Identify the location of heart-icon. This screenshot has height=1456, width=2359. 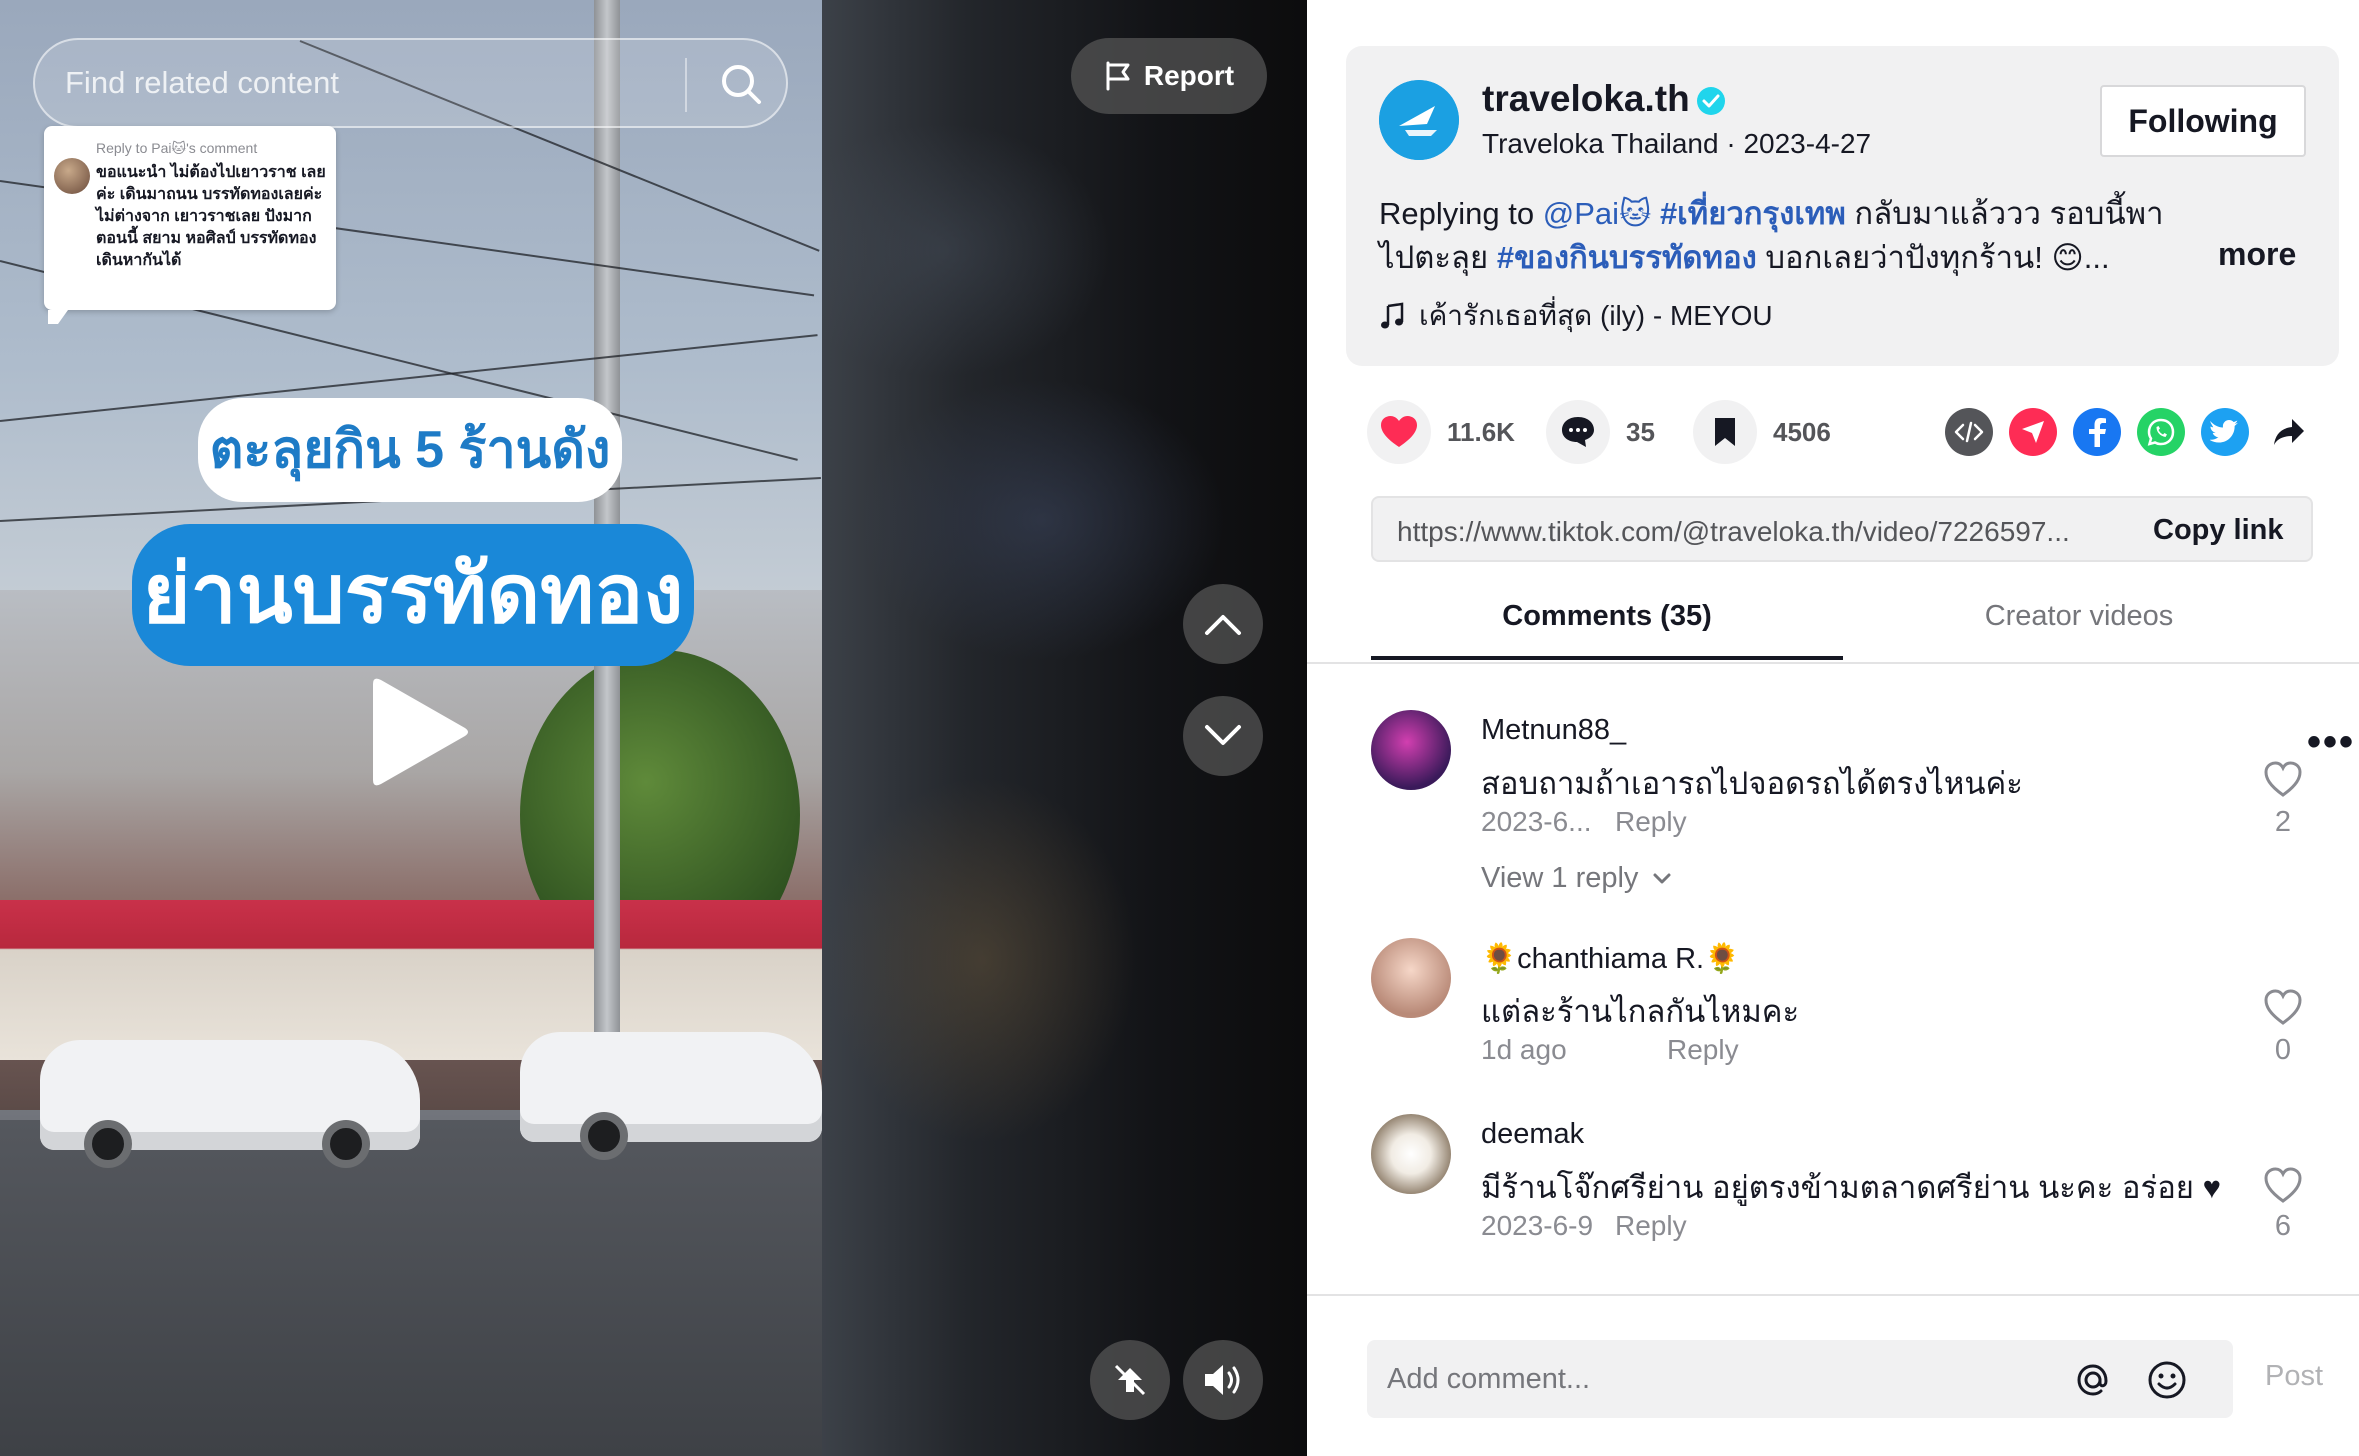
(1399, 431).